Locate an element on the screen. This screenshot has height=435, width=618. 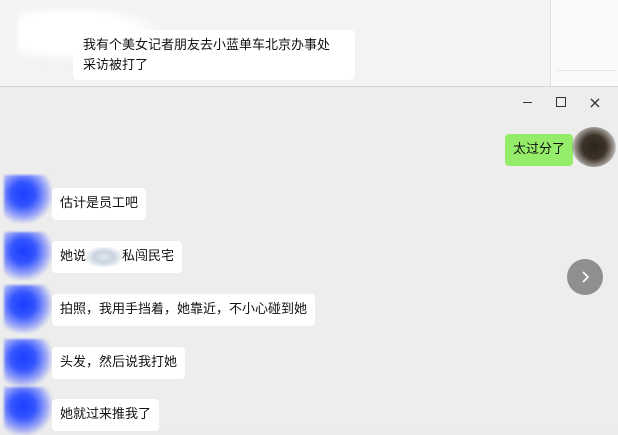
sent-message: 太过分了 is located at coordinates (539, 150).